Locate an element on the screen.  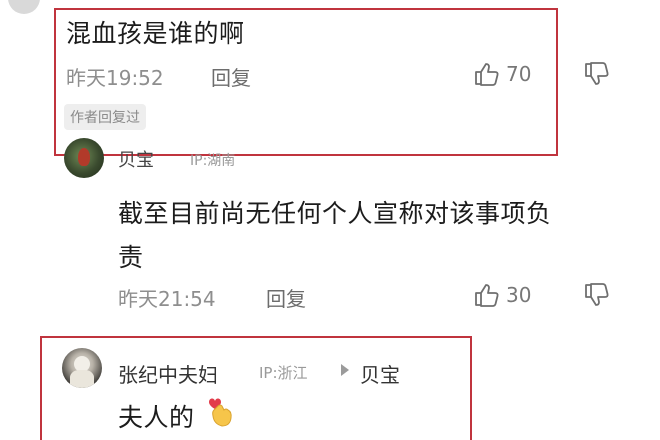
comment-2-reply-button: 回复 is located at coordinates (286, 297).